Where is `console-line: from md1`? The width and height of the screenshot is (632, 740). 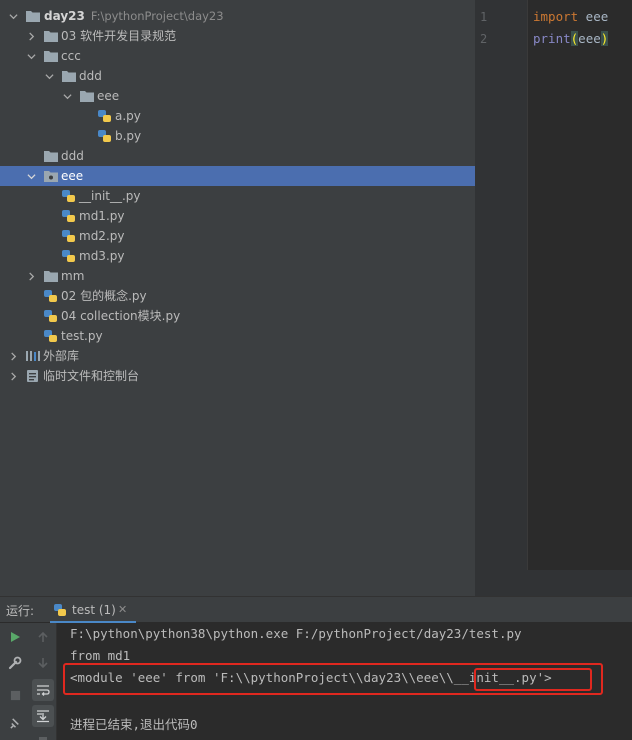
console-line: from md1 is located at coordinates (100, 655).